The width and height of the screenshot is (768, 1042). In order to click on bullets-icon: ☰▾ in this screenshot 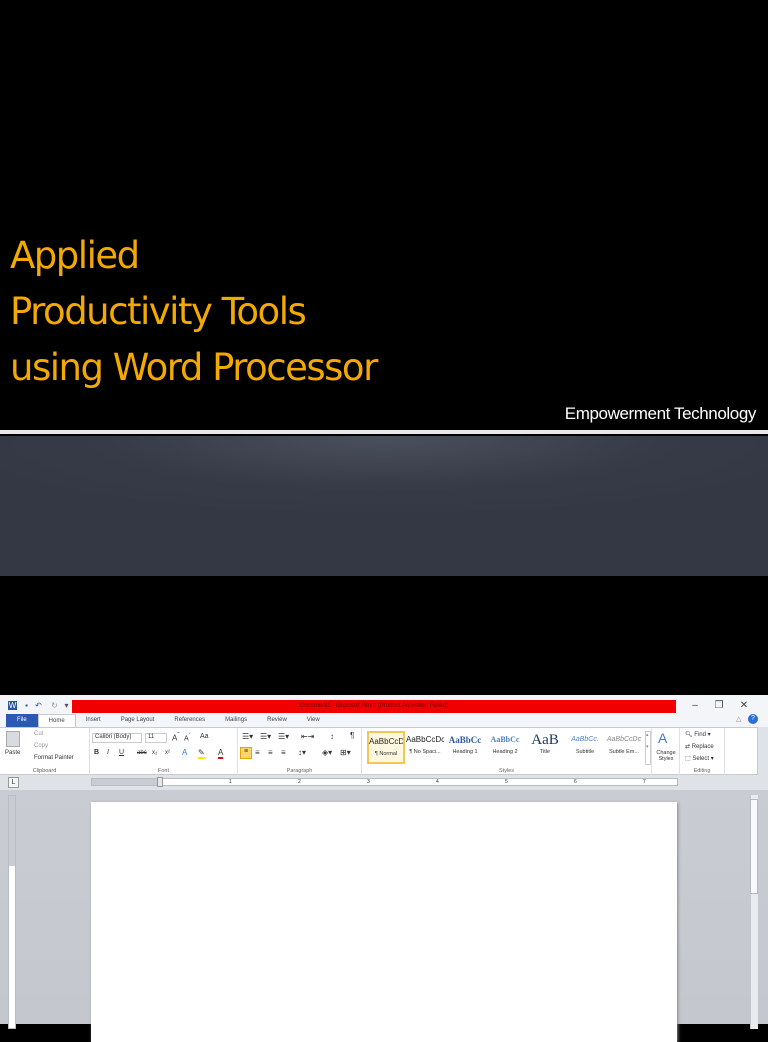, I will do `click(247, 736)`.